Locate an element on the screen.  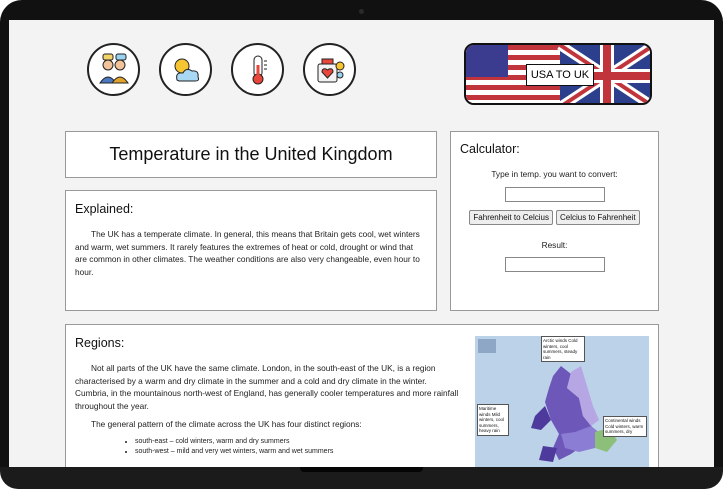
health-kit-icon is located at coordinates (329, 69).